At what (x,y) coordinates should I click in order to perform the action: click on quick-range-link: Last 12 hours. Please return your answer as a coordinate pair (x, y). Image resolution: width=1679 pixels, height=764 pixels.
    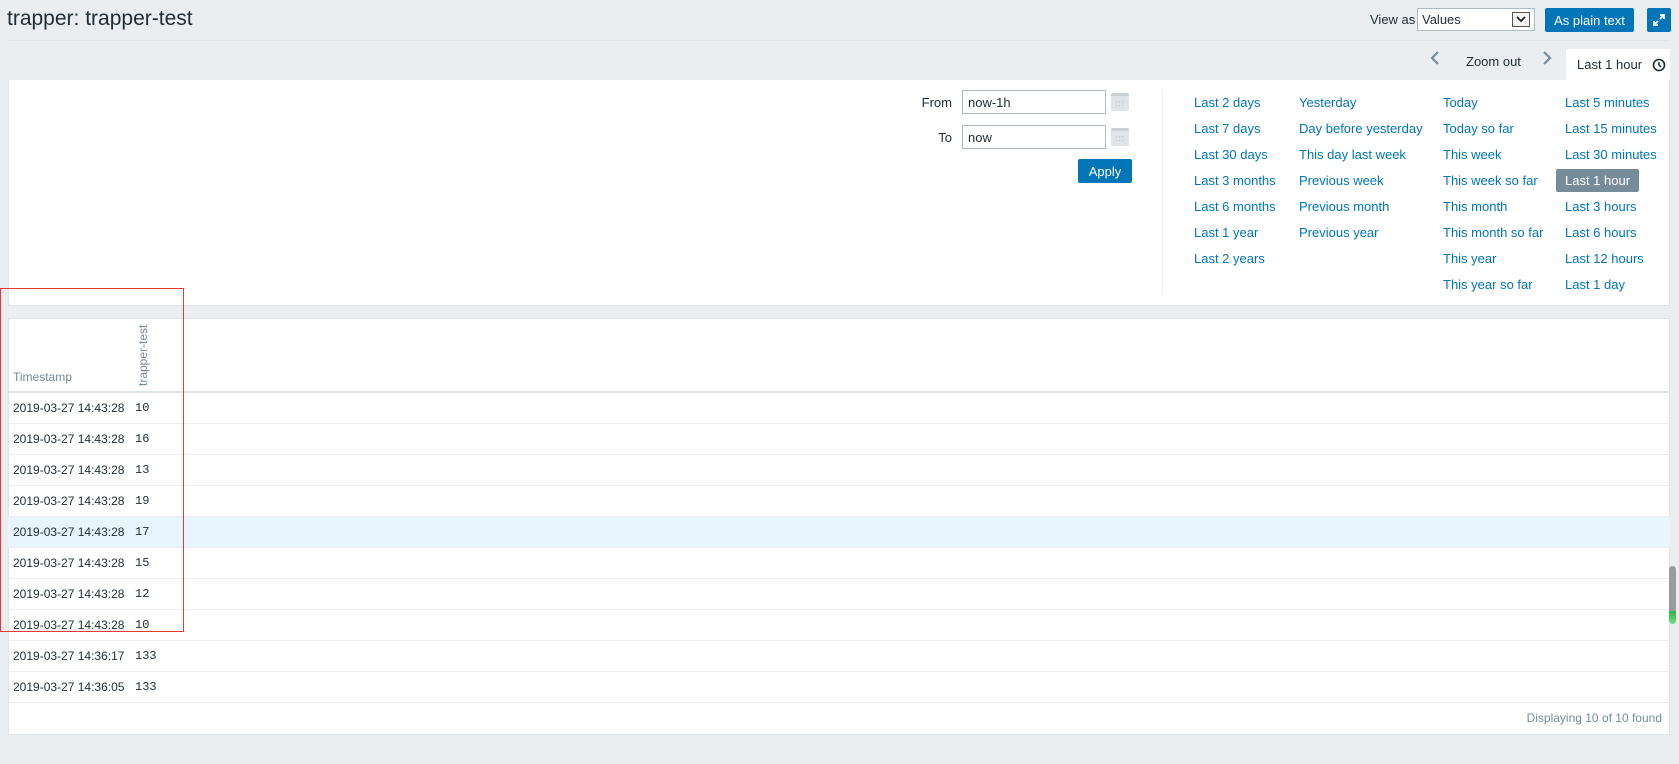
    Looking at the image, I should click on (1604, 258).